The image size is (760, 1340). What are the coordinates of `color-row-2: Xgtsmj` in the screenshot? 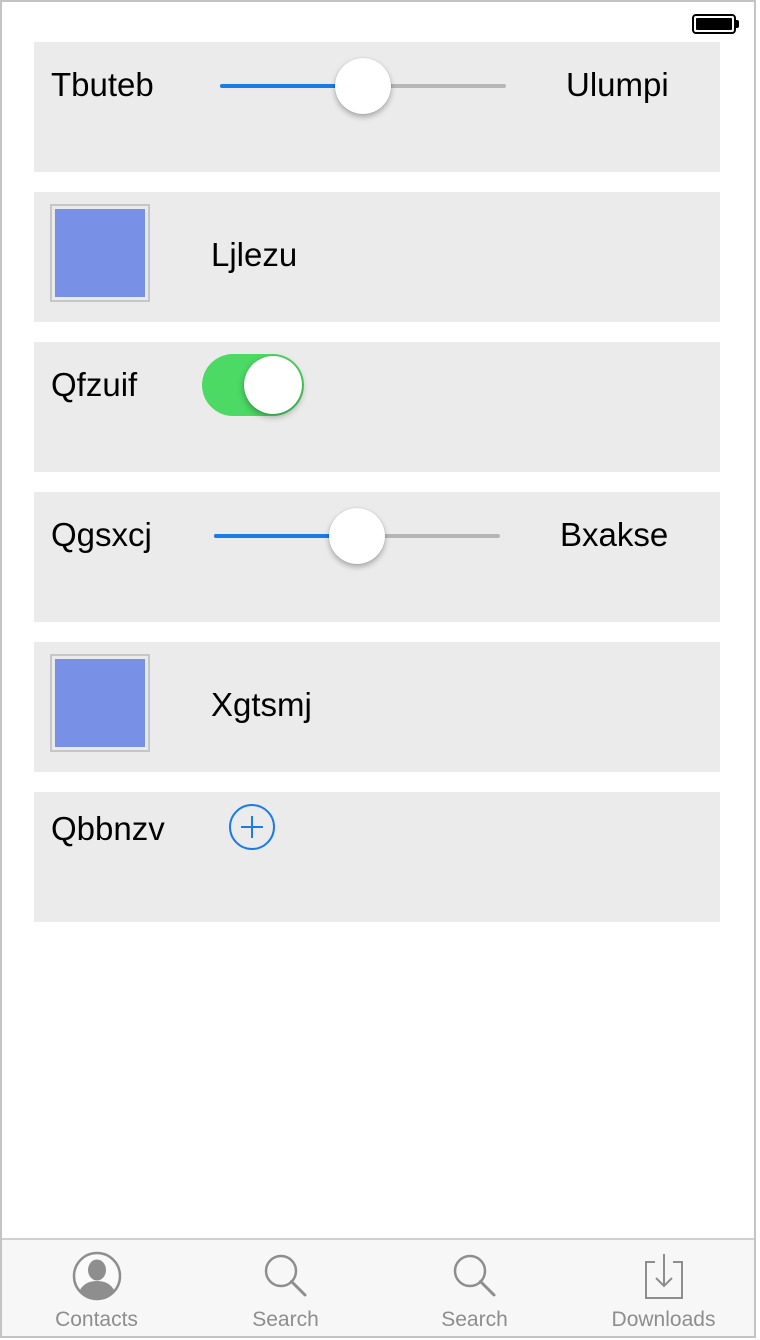 It's located at (377, 707).